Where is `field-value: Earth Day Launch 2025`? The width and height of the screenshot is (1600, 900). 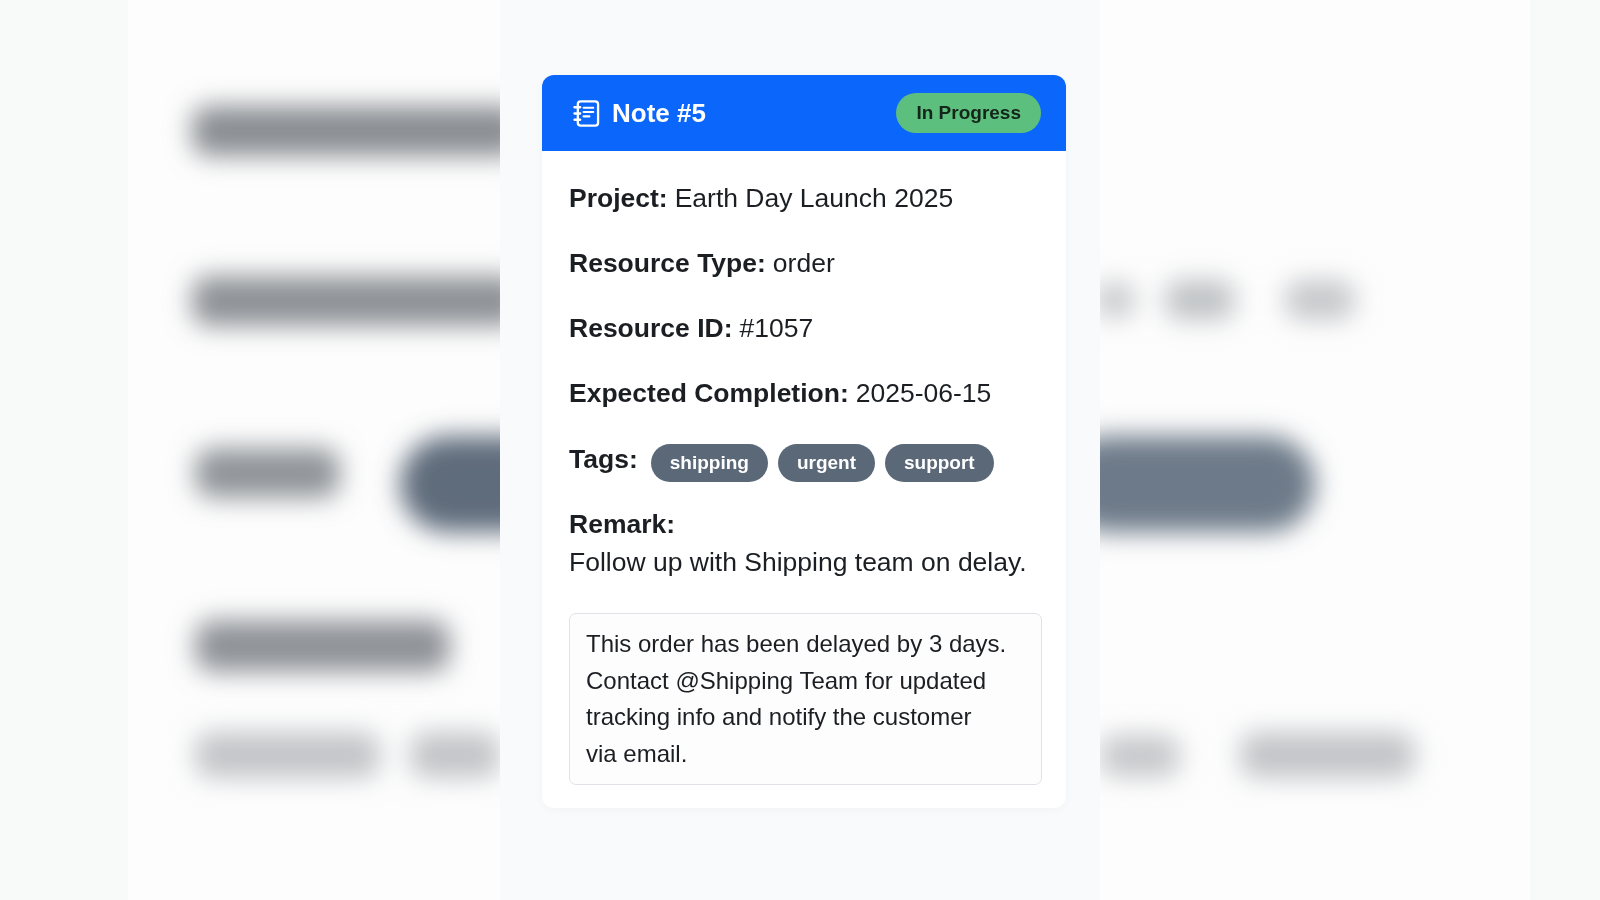
field-value: Earth Day Launch 2025 is located at coordinates (814, 198).